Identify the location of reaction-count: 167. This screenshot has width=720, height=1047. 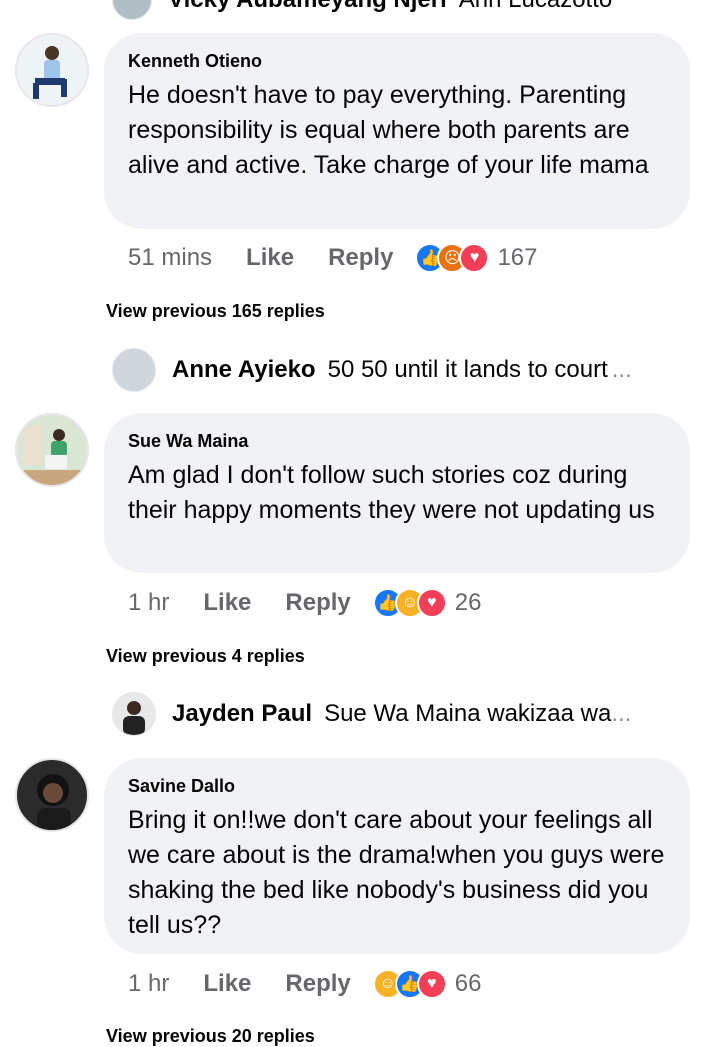
(517, 258).